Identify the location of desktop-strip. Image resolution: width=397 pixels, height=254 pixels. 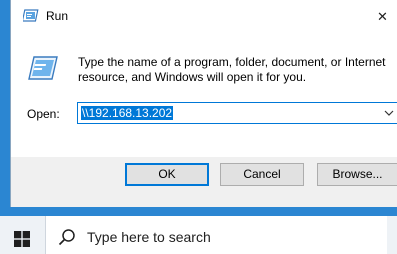
(198, 211).